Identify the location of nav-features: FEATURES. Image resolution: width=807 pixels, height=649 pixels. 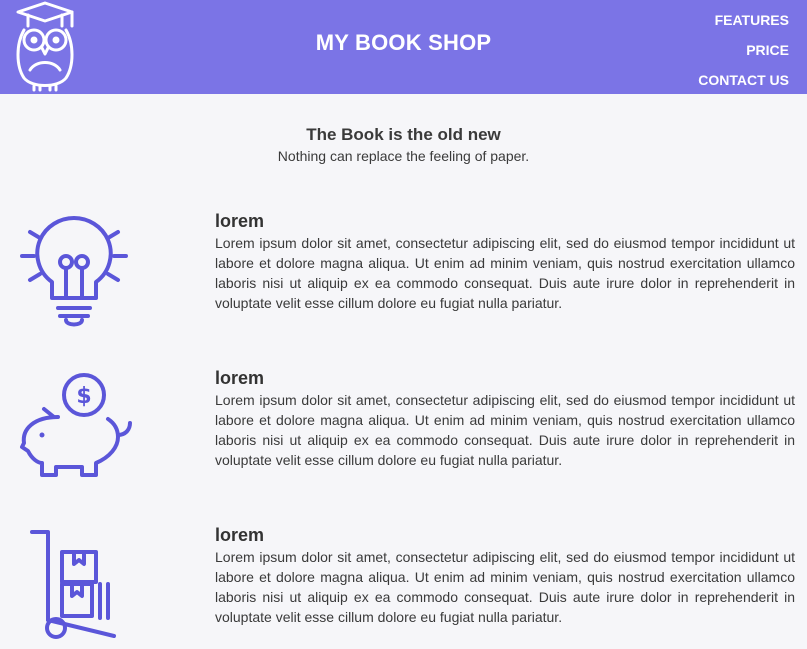
(752, 20).